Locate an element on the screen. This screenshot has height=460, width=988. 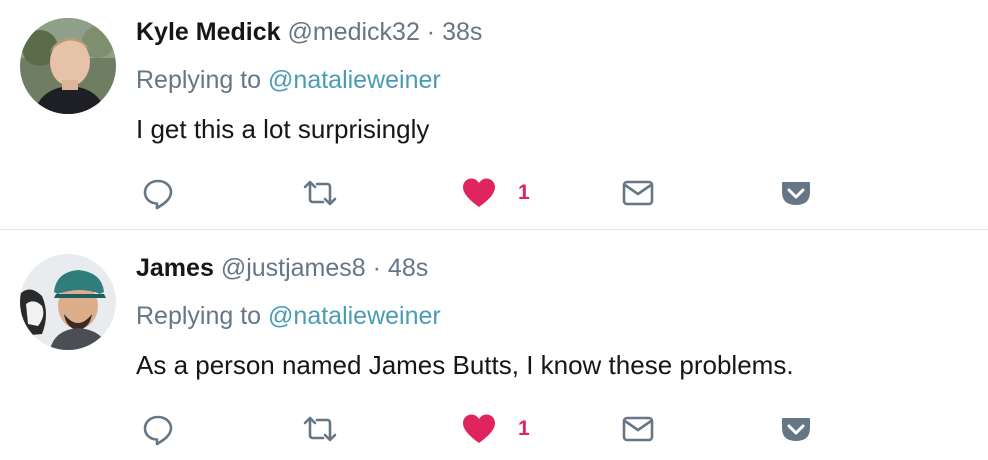
user-handle: @medick32 is located at coordinates (353, 32).